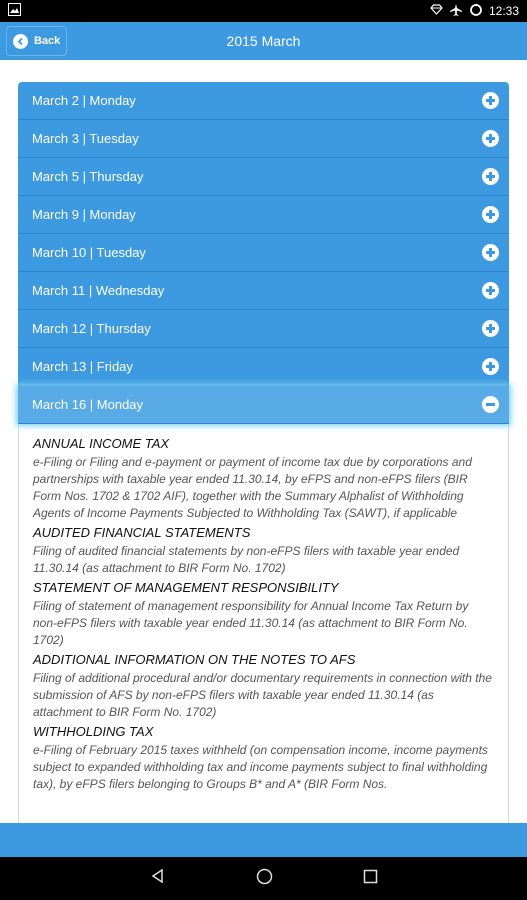 The height and width of the screenshot is (900, 527). Describe the element at coordinates (263, 291) in the screenshot. I see `accordion-item-march-11: March 11 | Wednesday` at that location.